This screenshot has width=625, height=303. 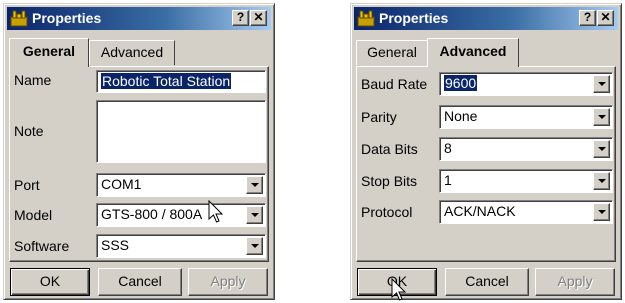 I want to click on port-value: COM1, so click(x=121, y=184).